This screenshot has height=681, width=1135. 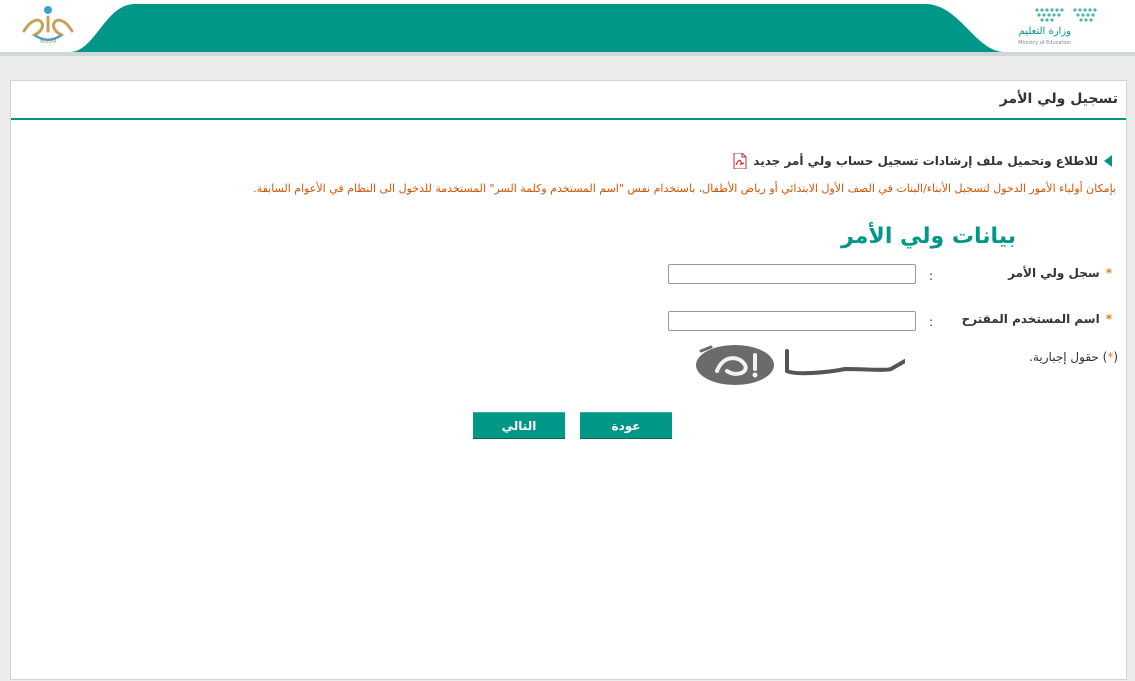 I want to click on field-label-text: سجل ولي الأمر, so click(x=1054, y=273).